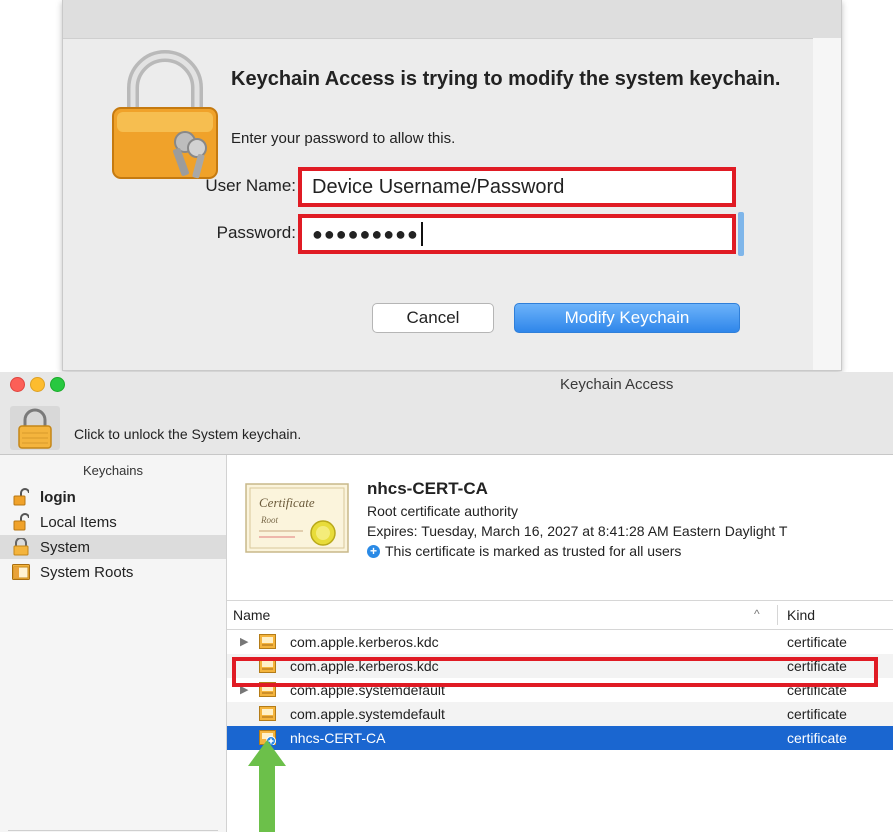 The height and width of the screenshot is (832, 893). I want to click on plus-circle-icon: +, so click(373, 551).